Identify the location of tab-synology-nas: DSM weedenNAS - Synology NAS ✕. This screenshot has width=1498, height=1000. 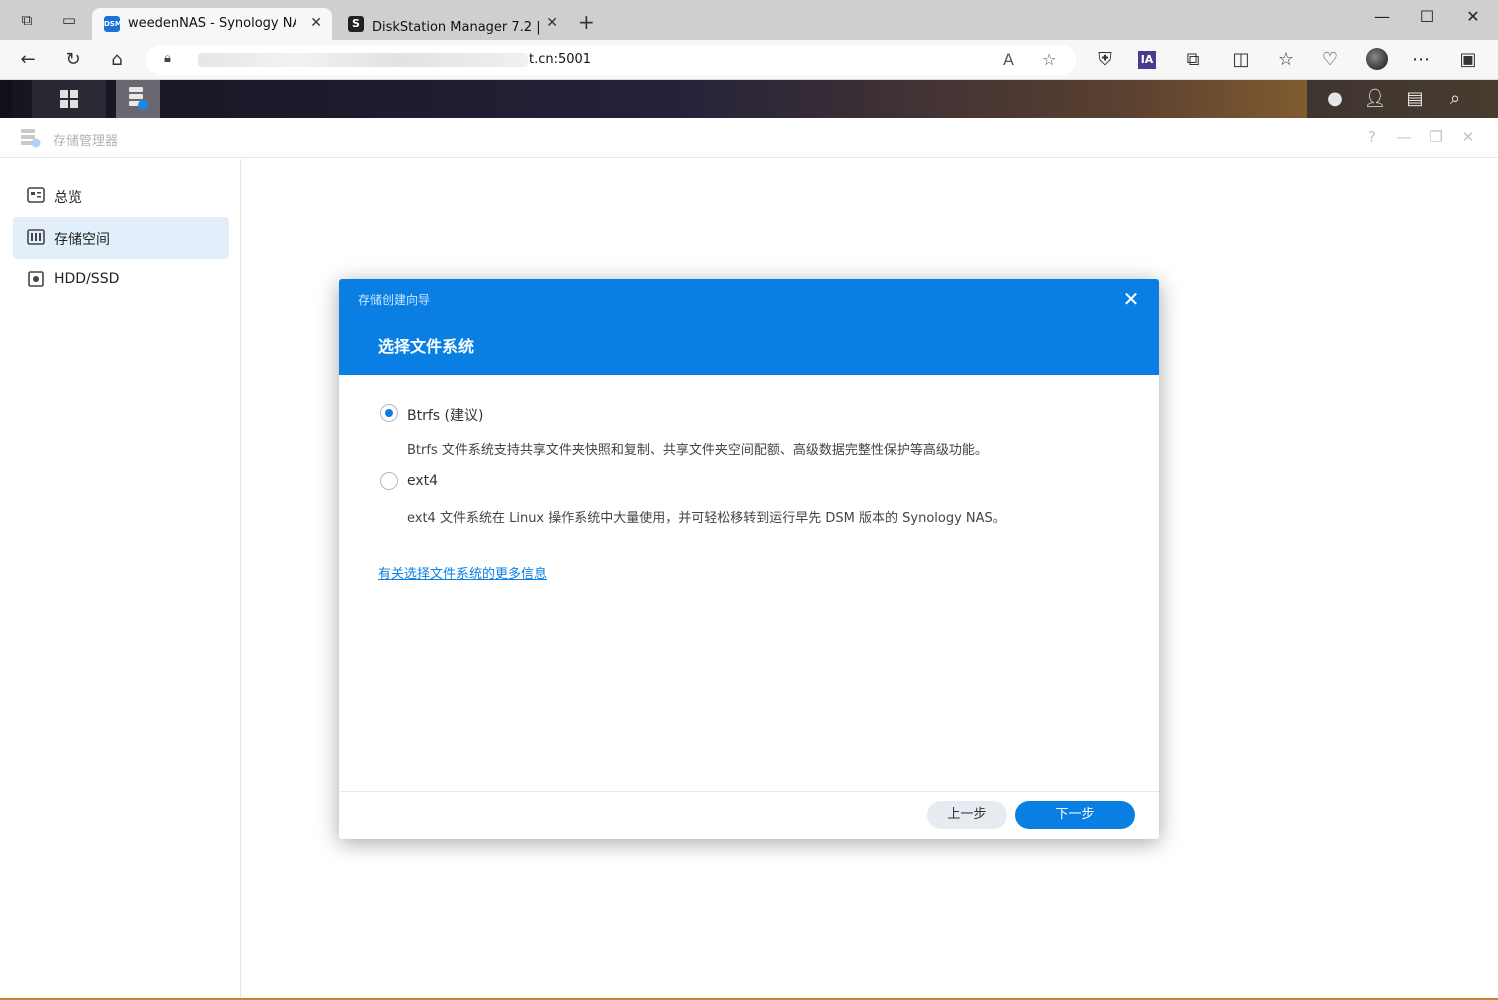
(212, 24).